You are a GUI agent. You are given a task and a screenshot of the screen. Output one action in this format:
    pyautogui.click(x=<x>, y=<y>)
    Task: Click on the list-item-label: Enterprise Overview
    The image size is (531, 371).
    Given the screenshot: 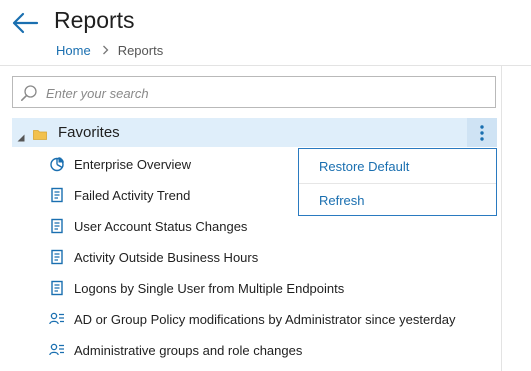 What is the action you would take?
    pyautogui.click(x=133, y=164)
    